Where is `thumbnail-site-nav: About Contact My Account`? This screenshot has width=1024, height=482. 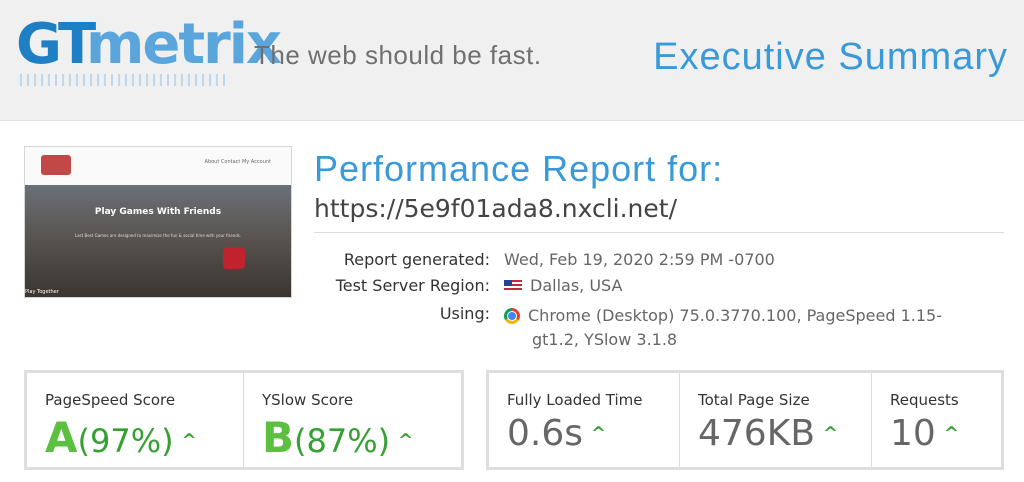
thumbnail-site-nav: About Contact My Account is located at coordinates (237, 162).